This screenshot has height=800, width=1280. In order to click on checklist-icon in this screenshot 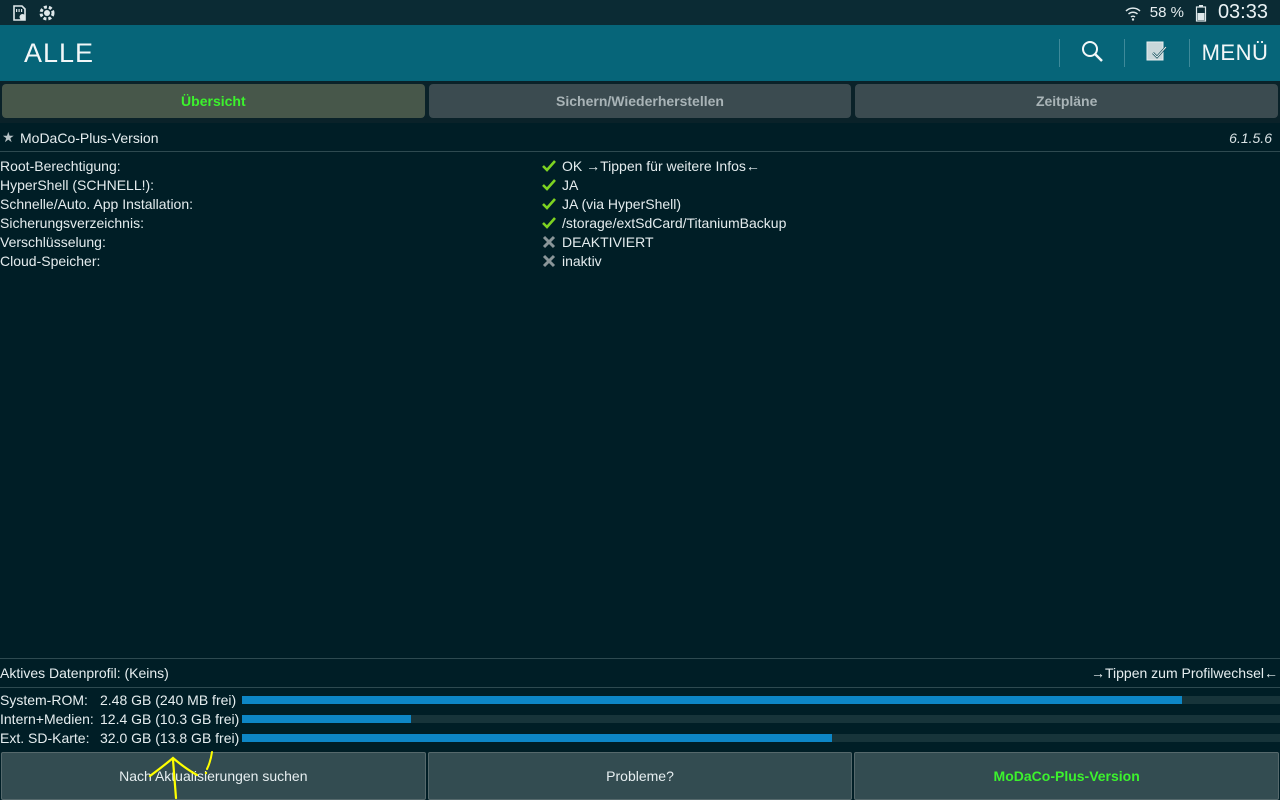, I will do `click(1157, 53)`.